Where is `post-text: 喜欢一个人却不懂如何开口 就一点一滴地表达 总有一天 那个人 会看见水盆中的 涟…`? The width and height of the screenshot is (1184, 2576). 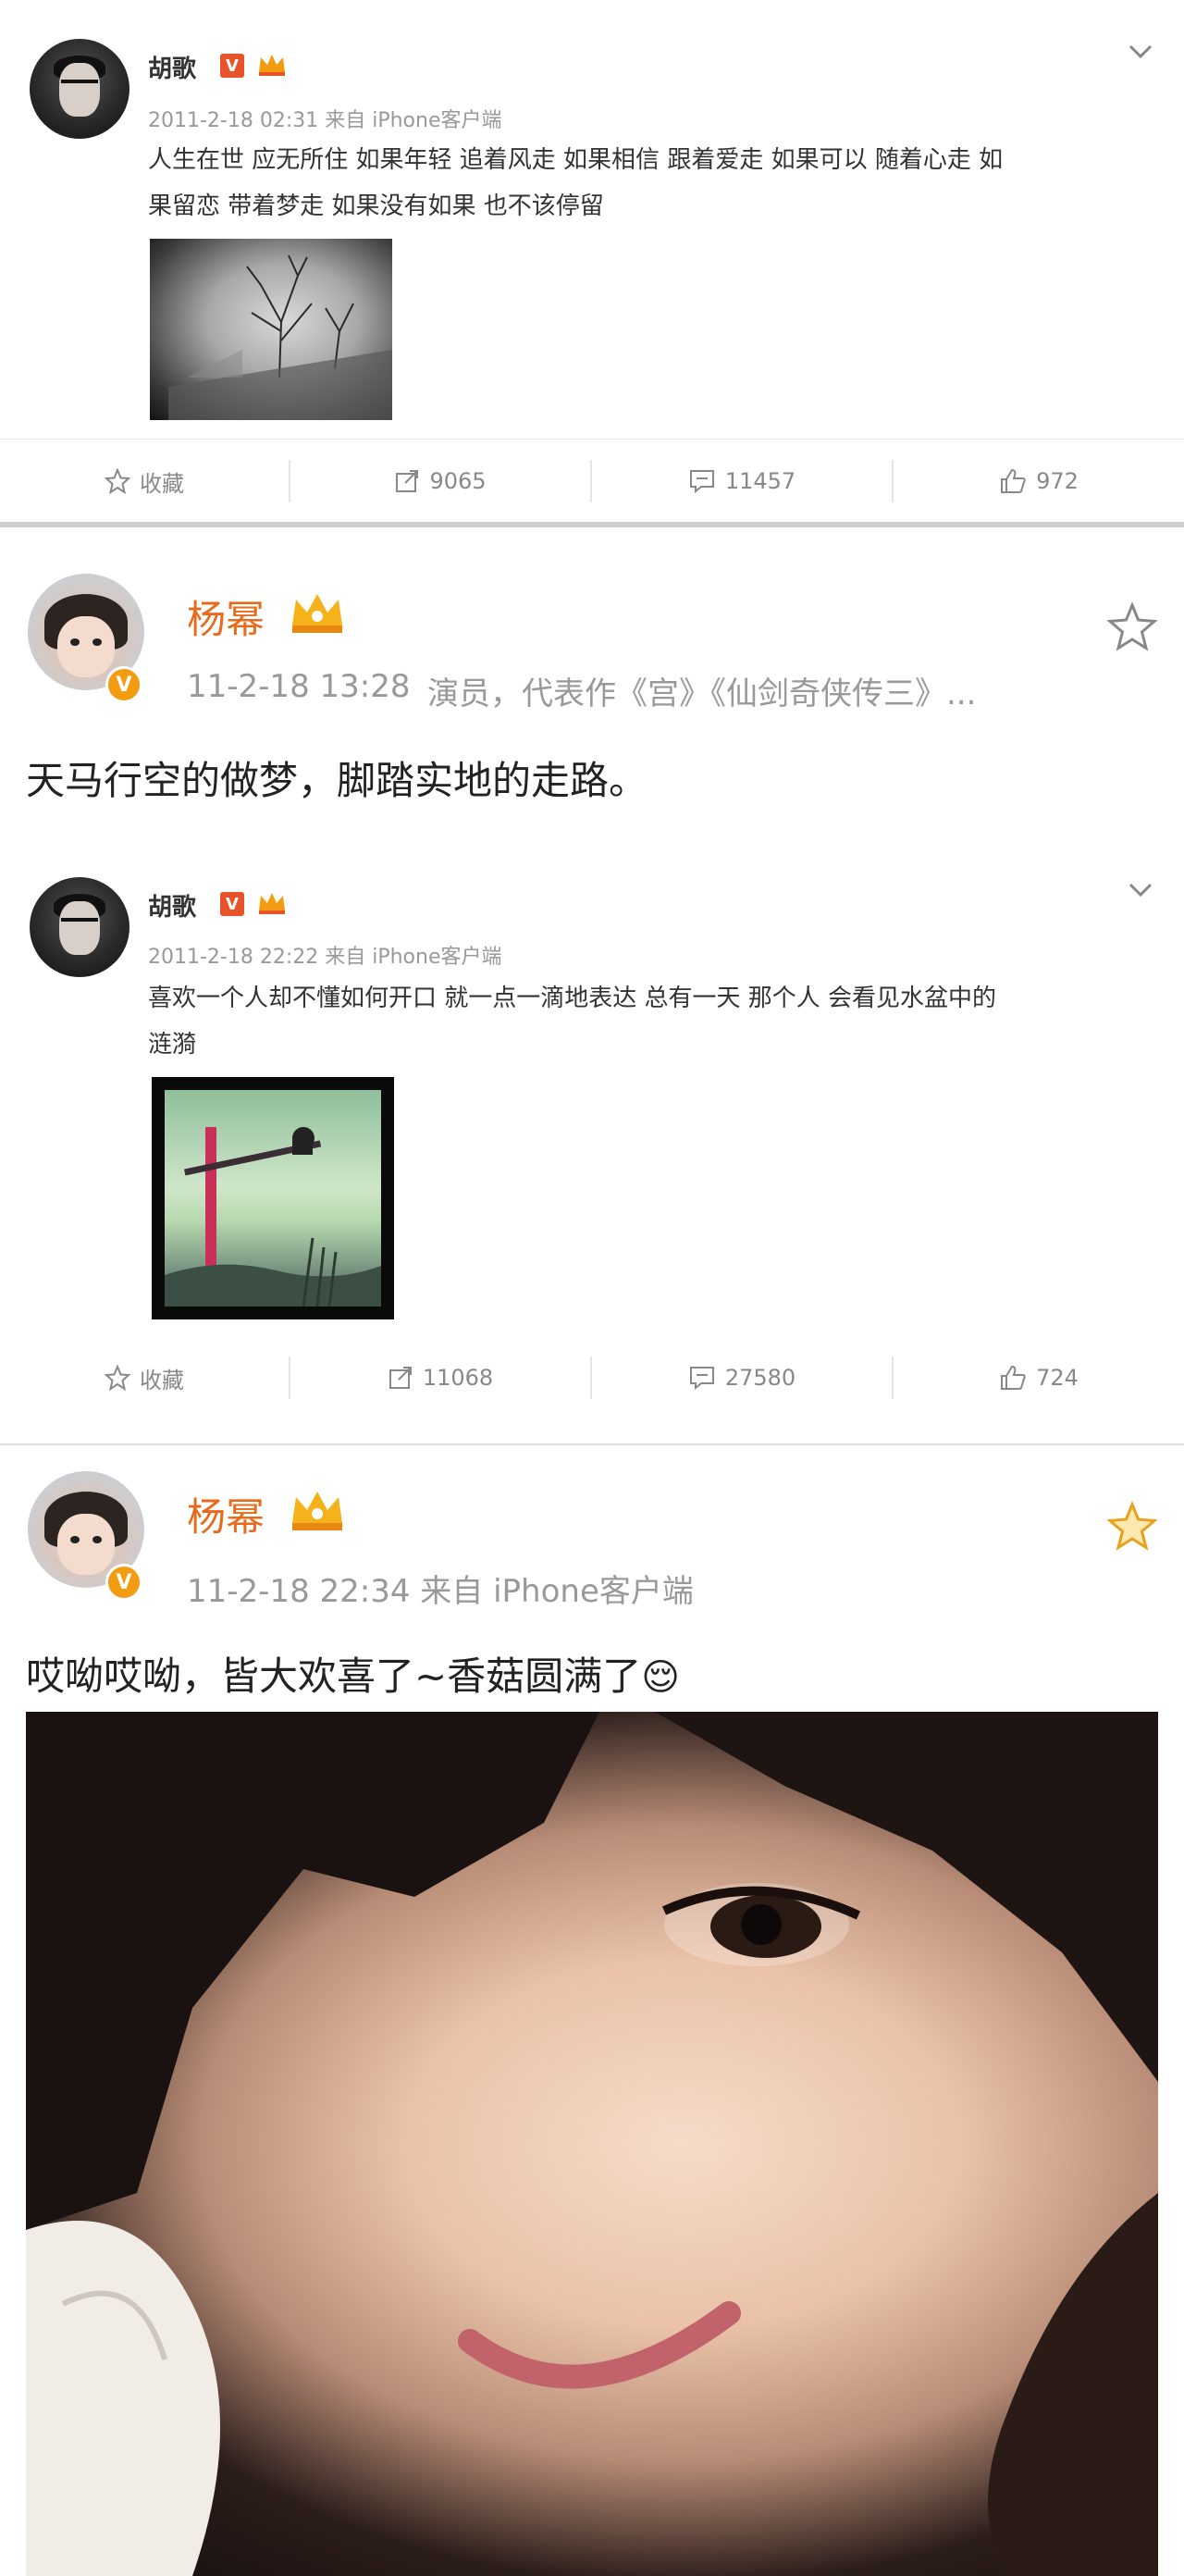
post-text: 喜欢一个人却不懂如何开口 就一点一滴地表达 总有一天 那个人 会看见水盆中的 涟… is located at coordinates (652, 1022).